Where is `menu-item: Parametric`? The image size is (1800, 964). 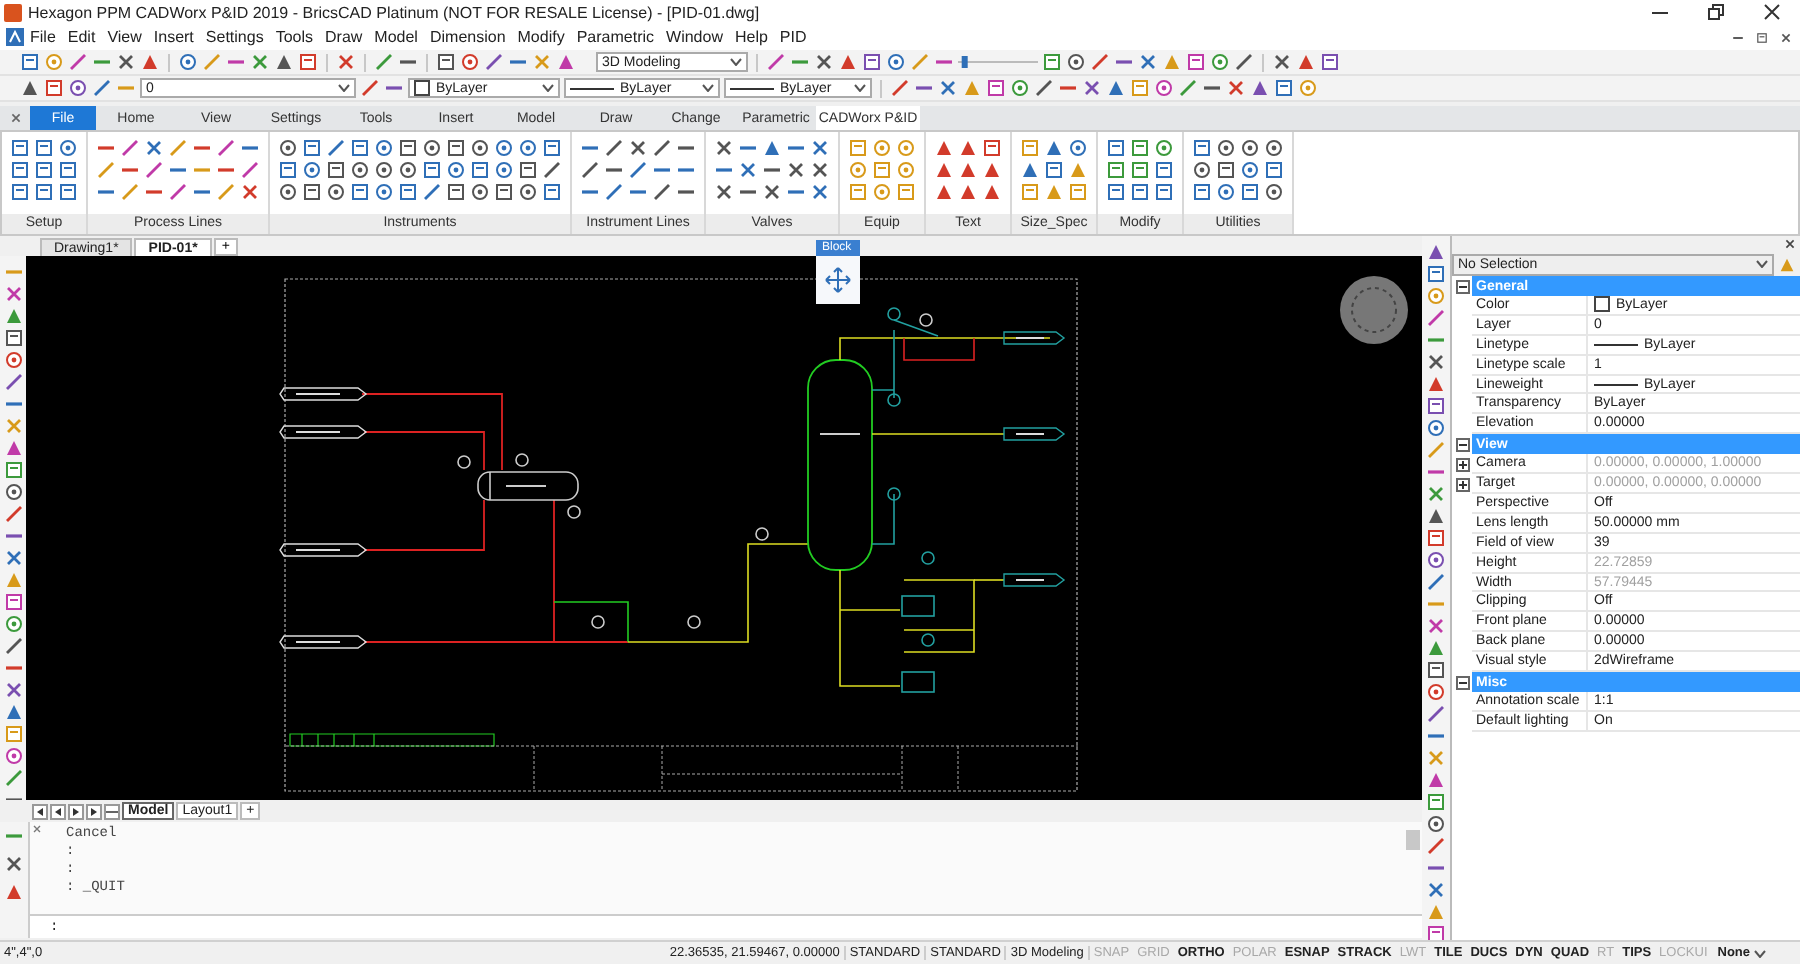
menu-item: Parametric is located at coordinates (615, 37).